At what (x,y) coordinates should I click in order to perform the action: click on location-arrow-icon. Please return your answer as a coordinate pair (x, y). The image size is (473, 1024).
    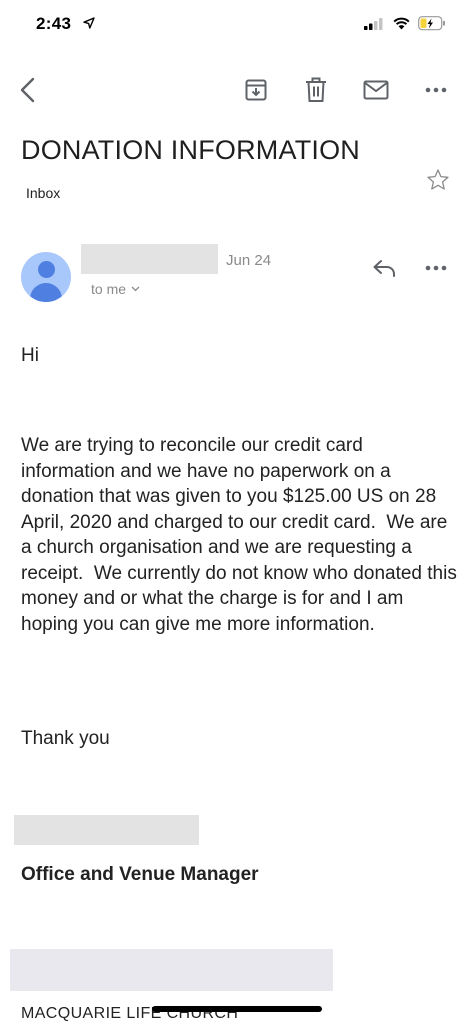
    Looking at the image, I should click on (89, 23).